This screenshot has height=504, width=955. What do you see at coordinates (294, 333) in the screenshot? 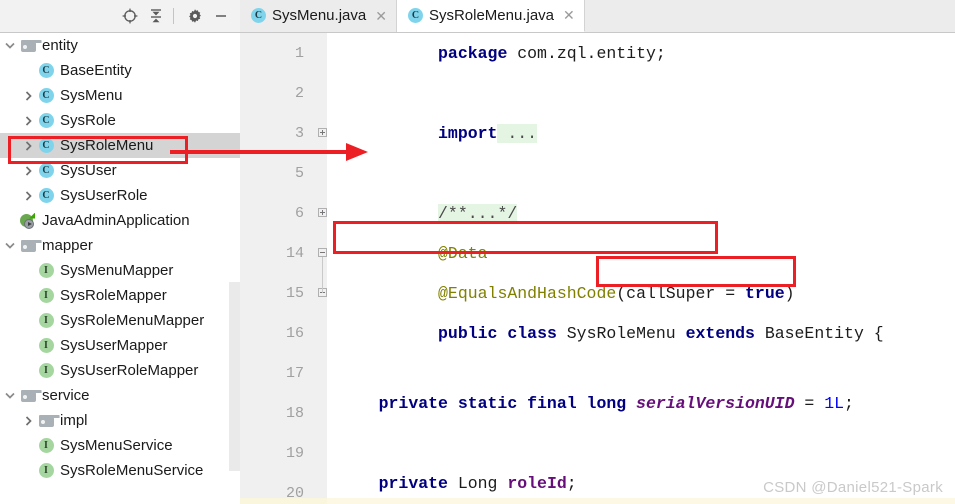
I see `line-number: 16` at bounding box center [294, 333].